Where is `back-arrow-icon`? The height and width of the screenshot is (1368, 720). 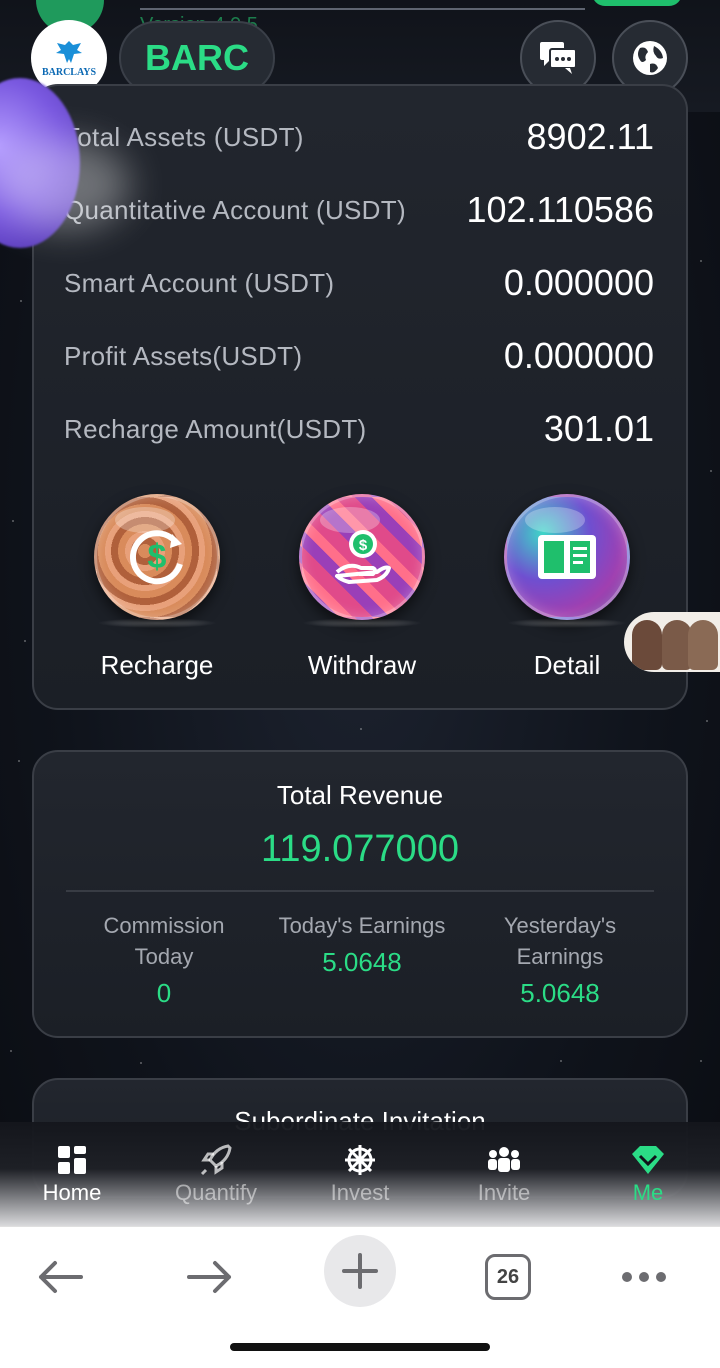
back-arrow-icon is located at coordinates (61, 1277).